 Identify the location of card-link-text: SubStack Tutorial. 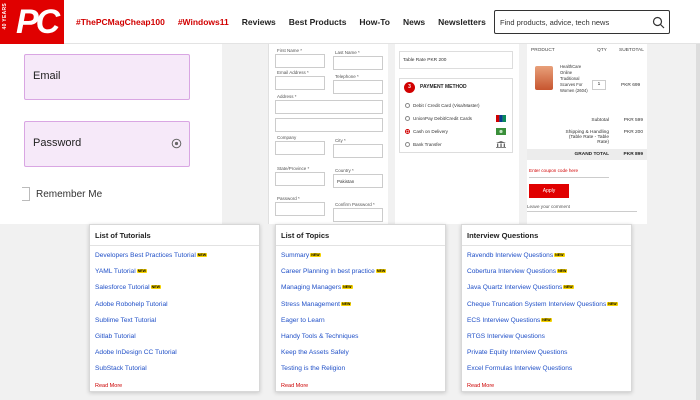
(121, 369).